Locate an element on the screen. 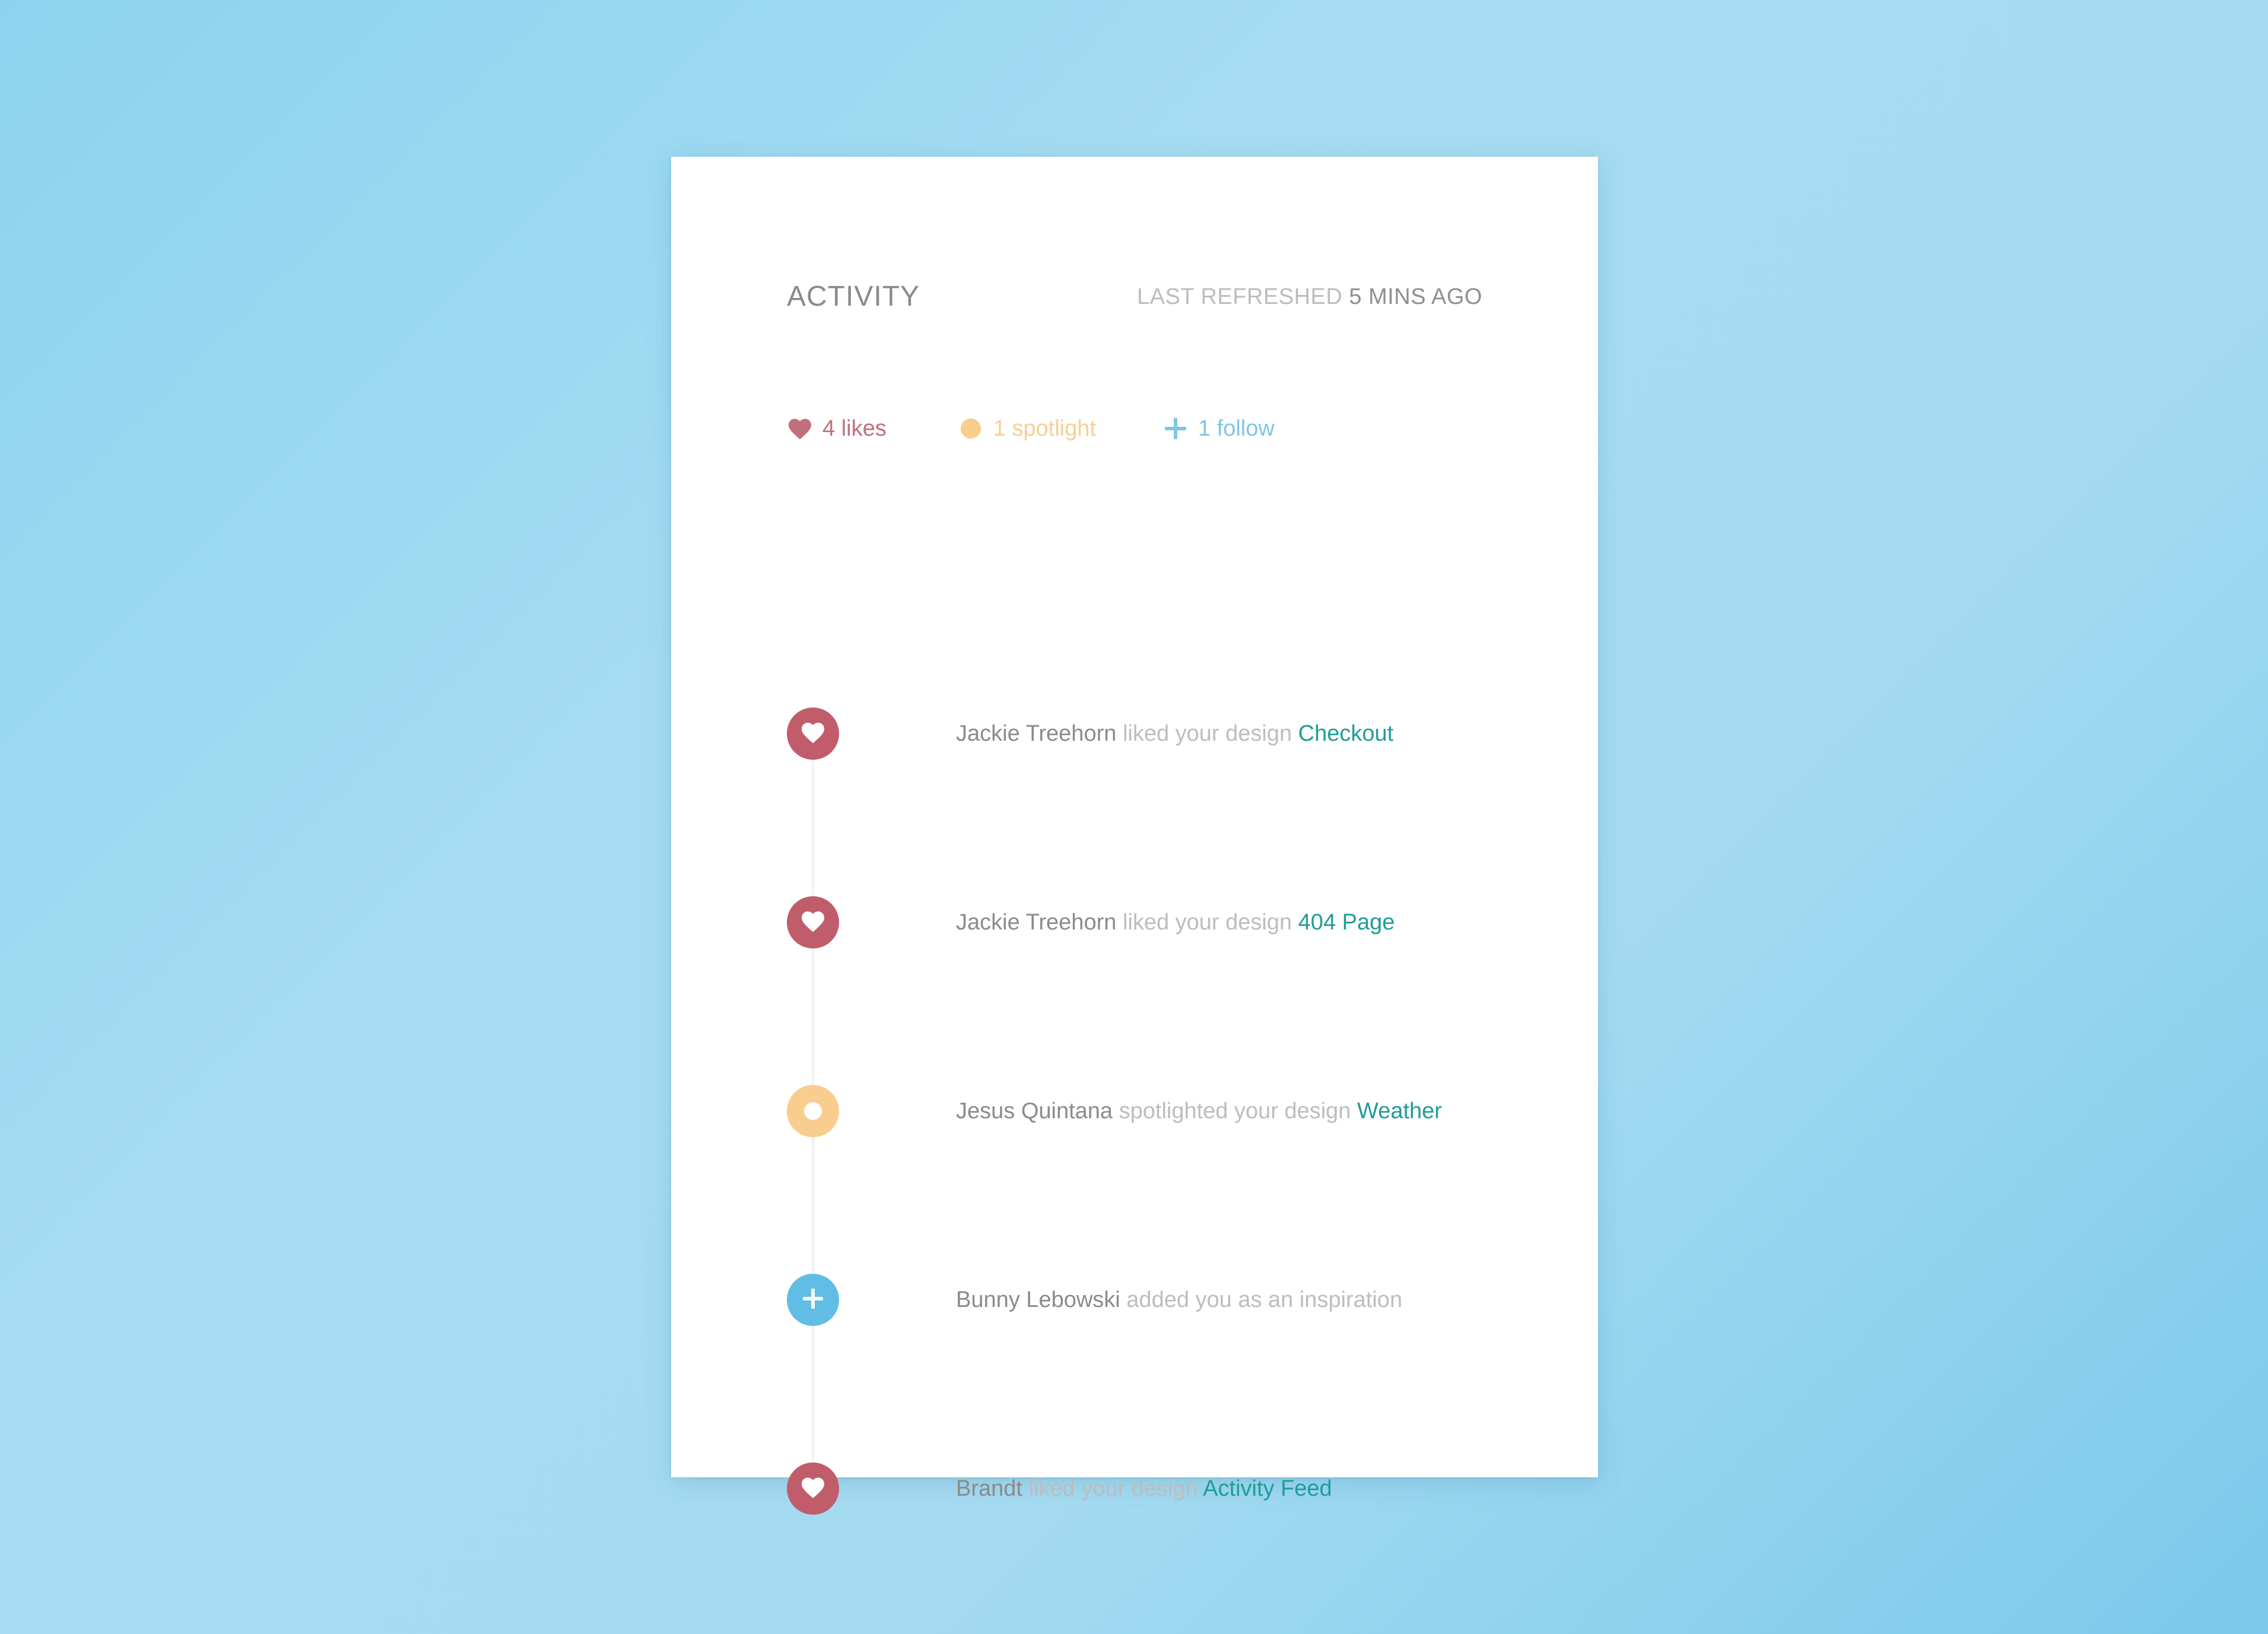 The width and height of the screenshot is (2268, 1634). likes-filter: 4 likes is located at coordinates (837, 428).